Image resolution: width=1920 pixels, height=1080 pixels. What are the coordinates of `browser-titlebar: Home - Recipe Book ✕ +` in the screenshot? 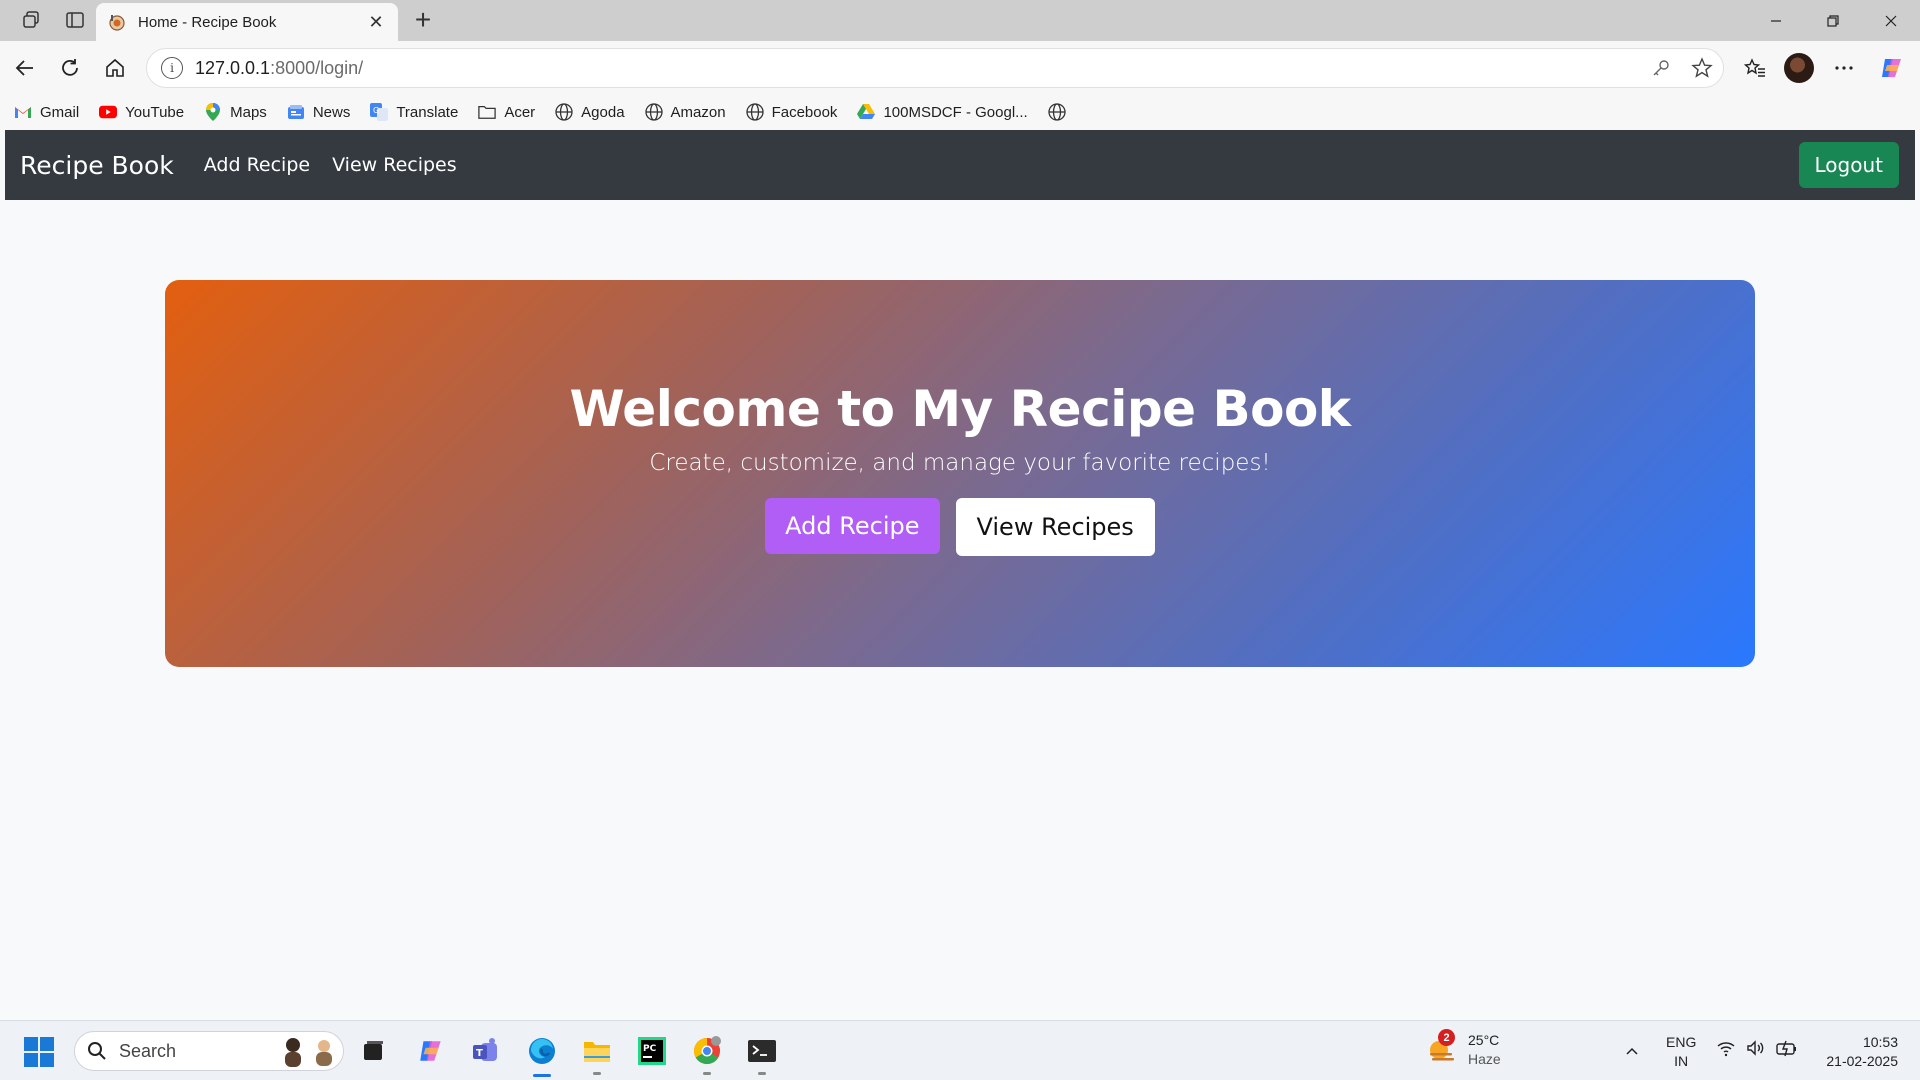 It's located at (960, 20).